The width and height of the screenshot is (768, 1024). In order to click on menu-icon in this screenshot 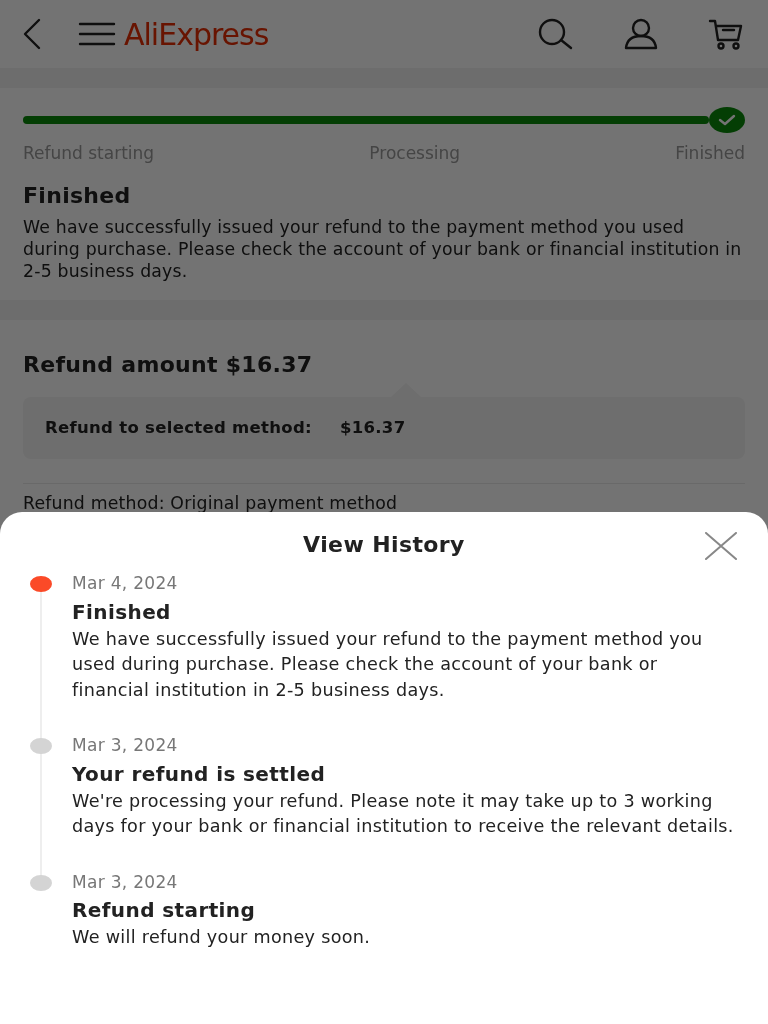, I will do `click(97, 34)`.